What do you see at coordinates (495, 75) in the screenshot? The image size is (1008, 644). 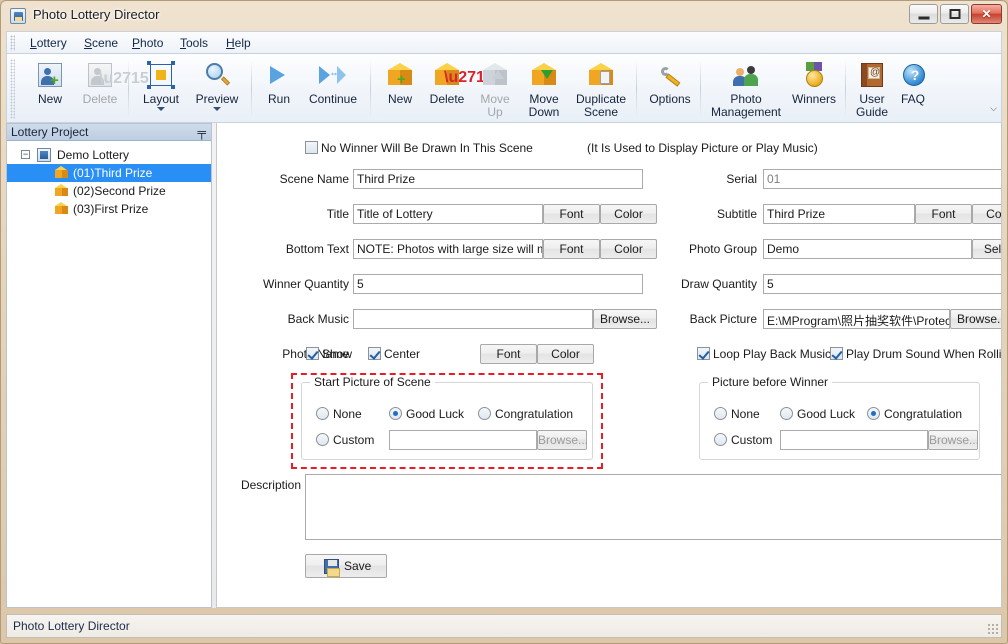 I see `cube-arrow-up-icon` at bounding box center [495, 75].